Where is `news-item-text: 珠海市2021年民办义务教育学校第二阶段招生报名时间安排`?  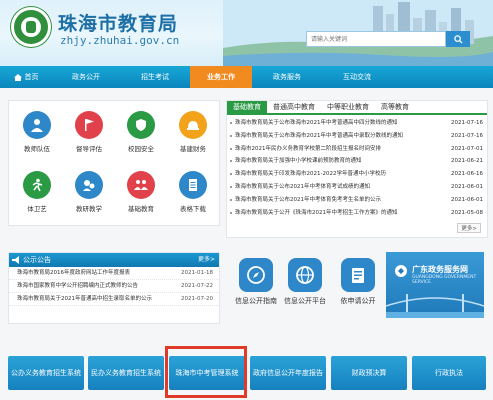
news-item-text: 珠海市2021年民办义务教育学校第二阶段招生报名时间安排 is located at coordinates (308, 148).